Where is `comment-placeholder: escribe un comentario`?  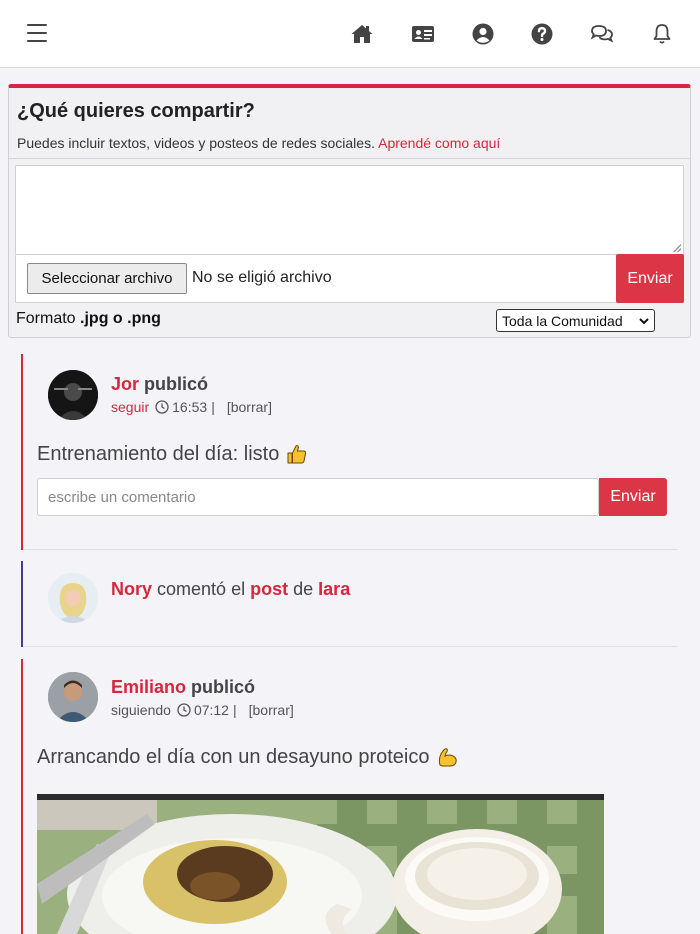 comment-placeholder: escribe un comentario is located at coordinates (122, 497).